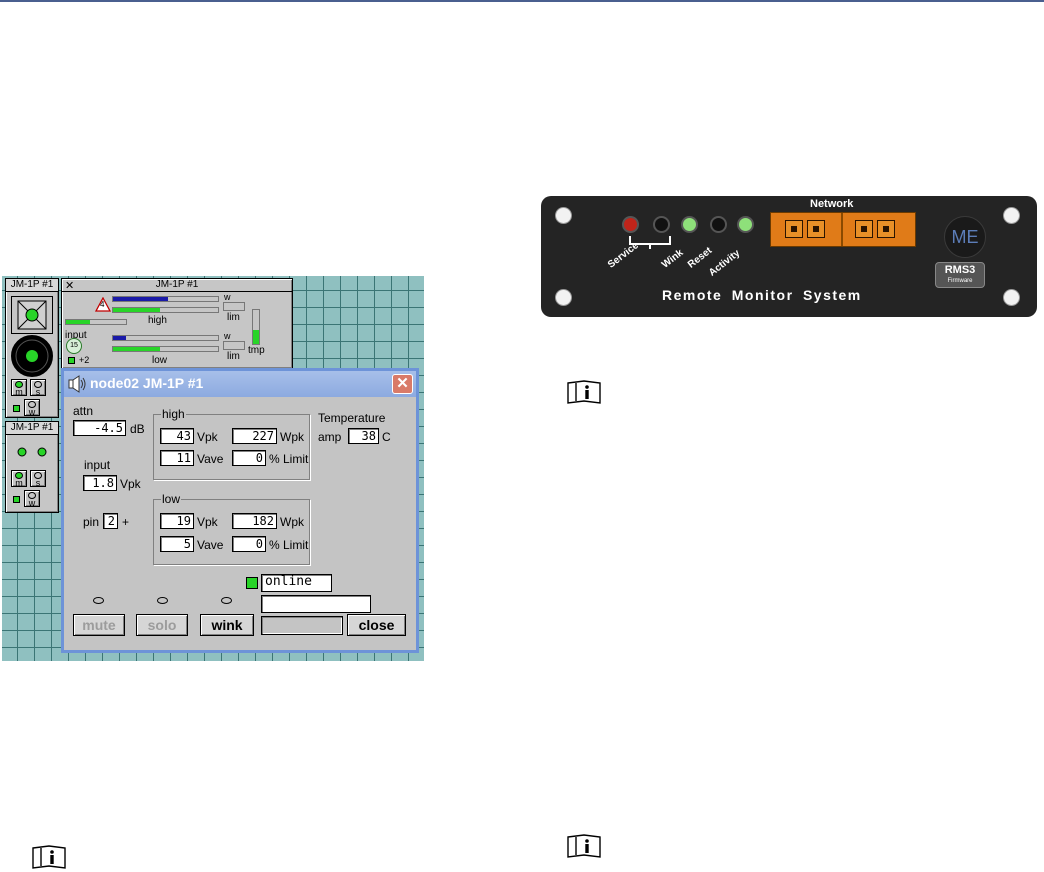 The image size is (1044, 872). What do you see at coordinates (32, 315) in the screenshot?
I see `tweeter-icon` at bounding box center [32, 315].